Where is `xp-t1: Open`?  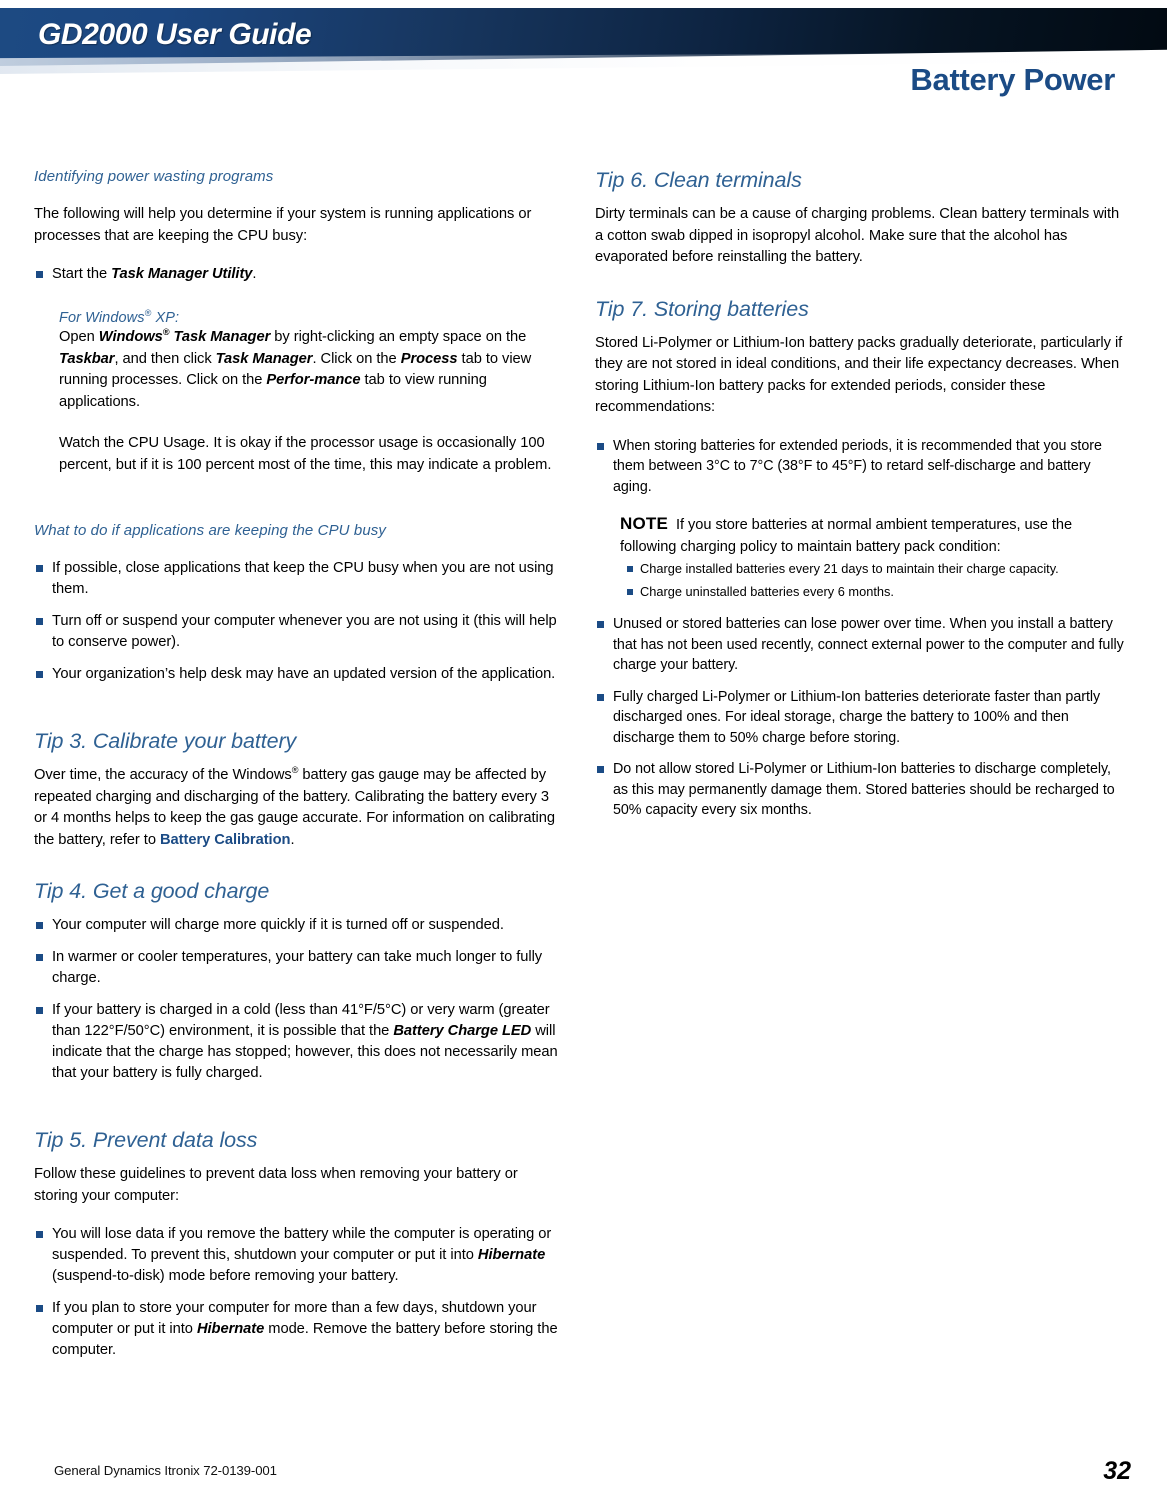
xp-t1: Open is located at coordinates (79, 337).